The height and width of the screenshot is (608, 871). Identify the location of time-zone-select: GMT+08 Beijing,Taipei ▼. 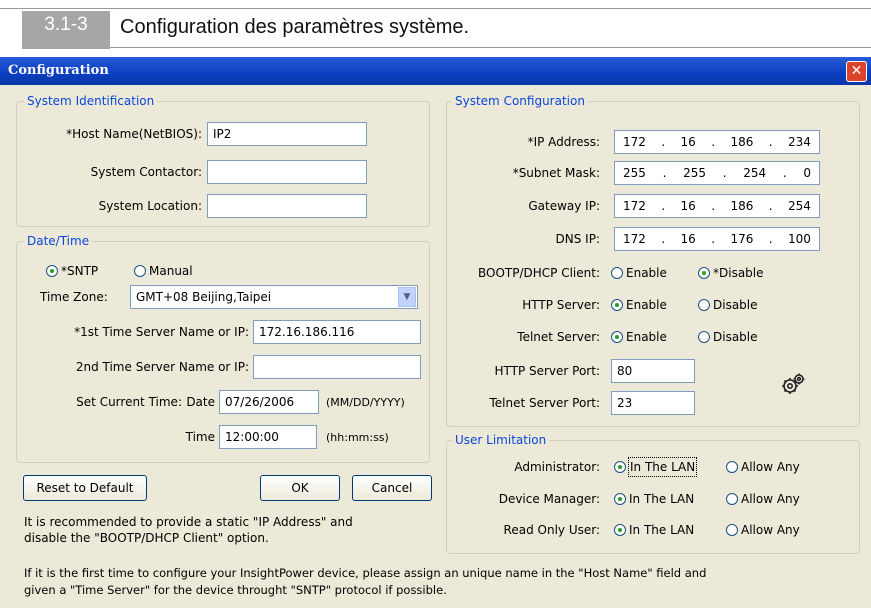
(274, 297).